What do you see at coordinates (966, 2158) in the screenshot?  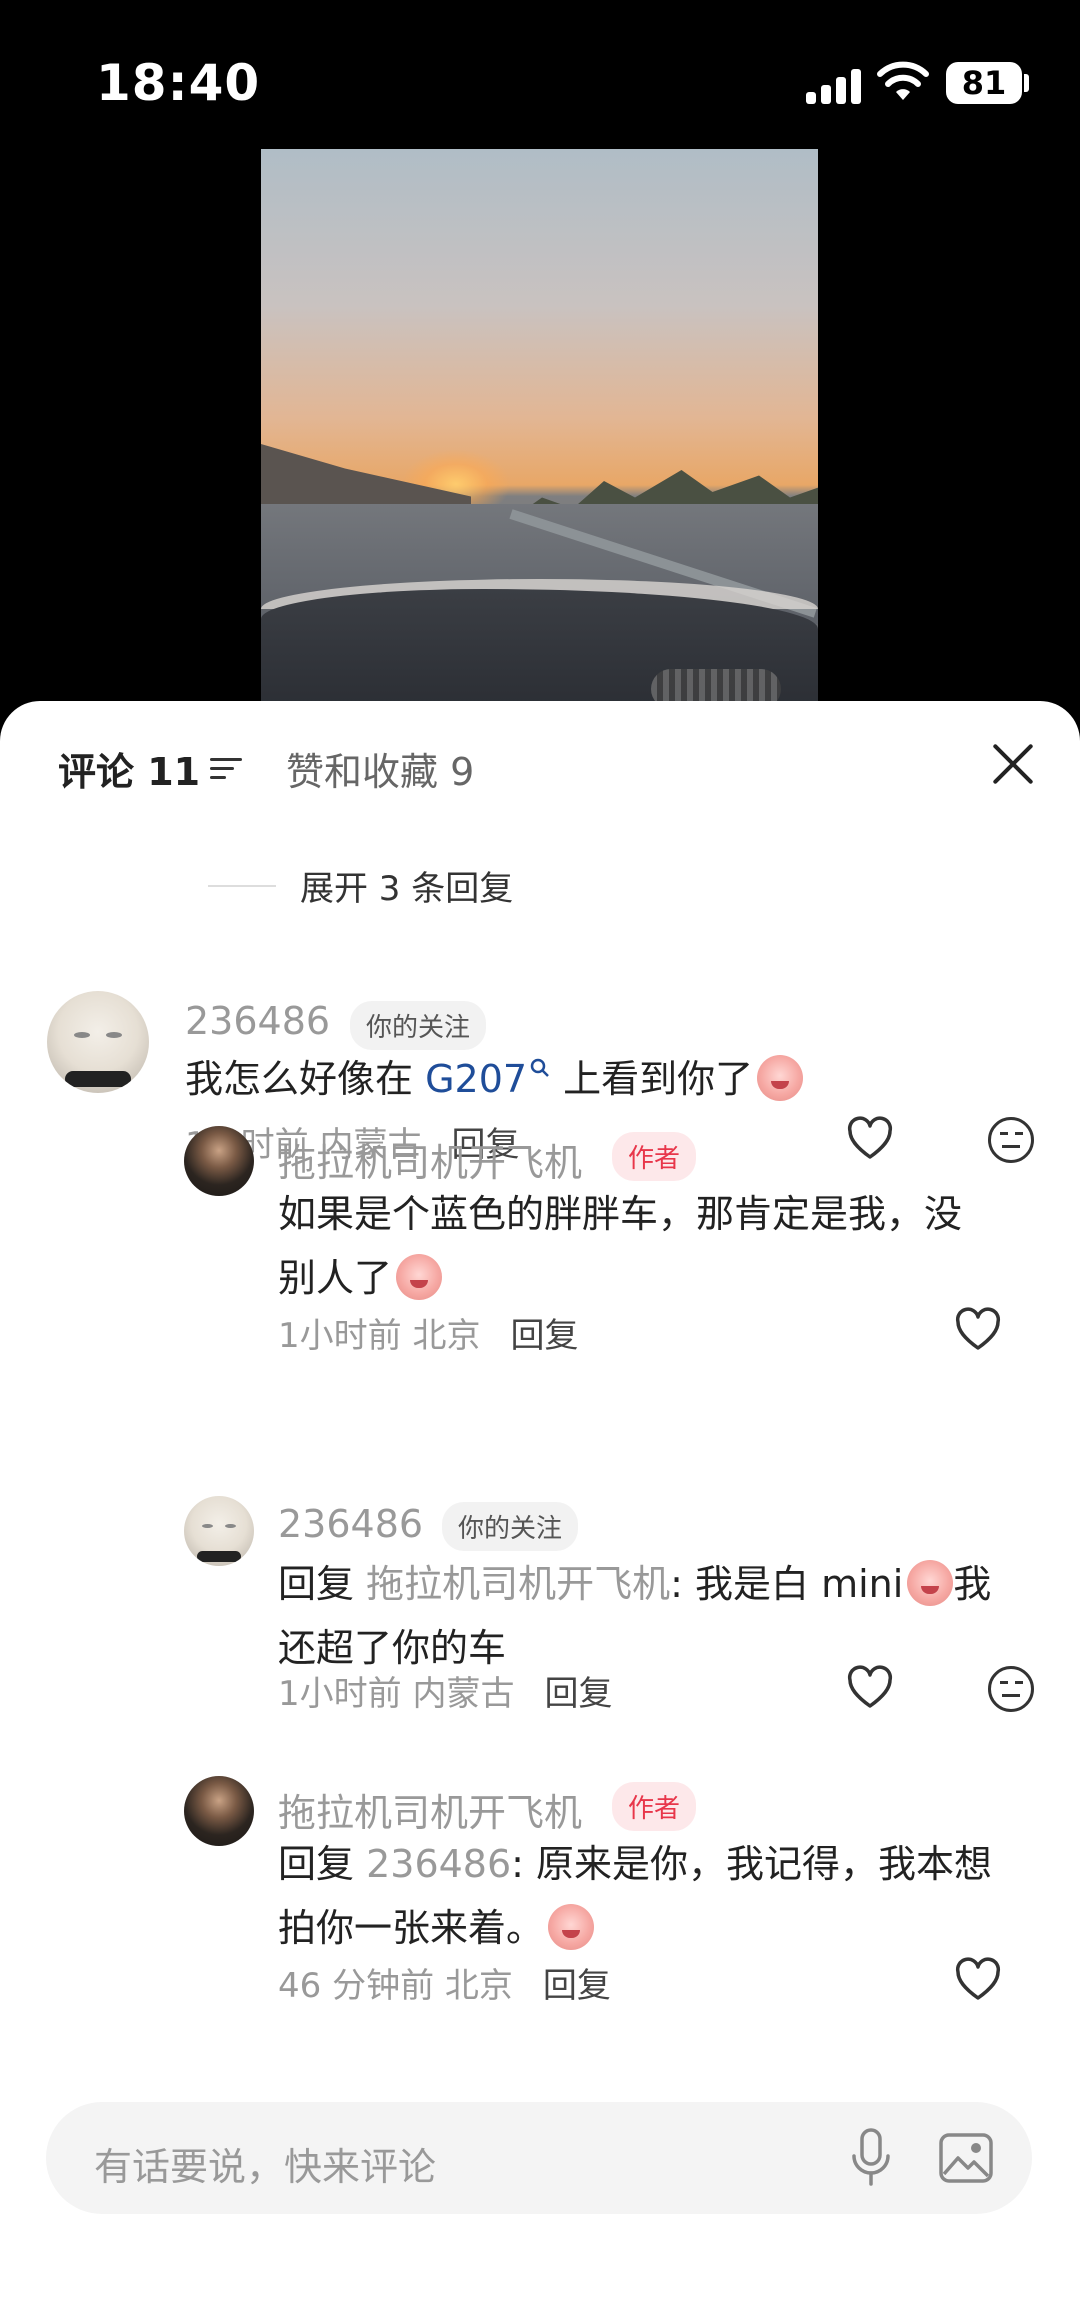 I see `image-icon` at bounding box center [966, 2158].